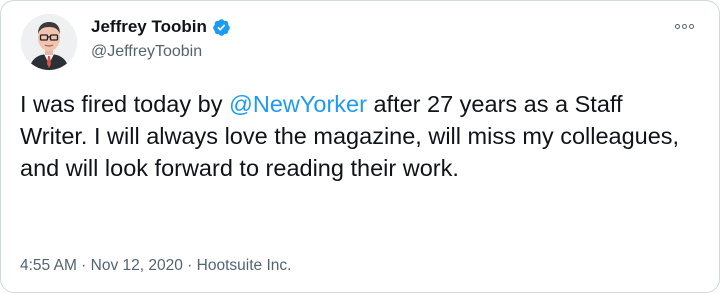 The height and width of the screenshot is (293, 720). Describe the element at coordinates (124, 104) in the screenshot. I see `tweet-text-before: I was fired today by` at that location.